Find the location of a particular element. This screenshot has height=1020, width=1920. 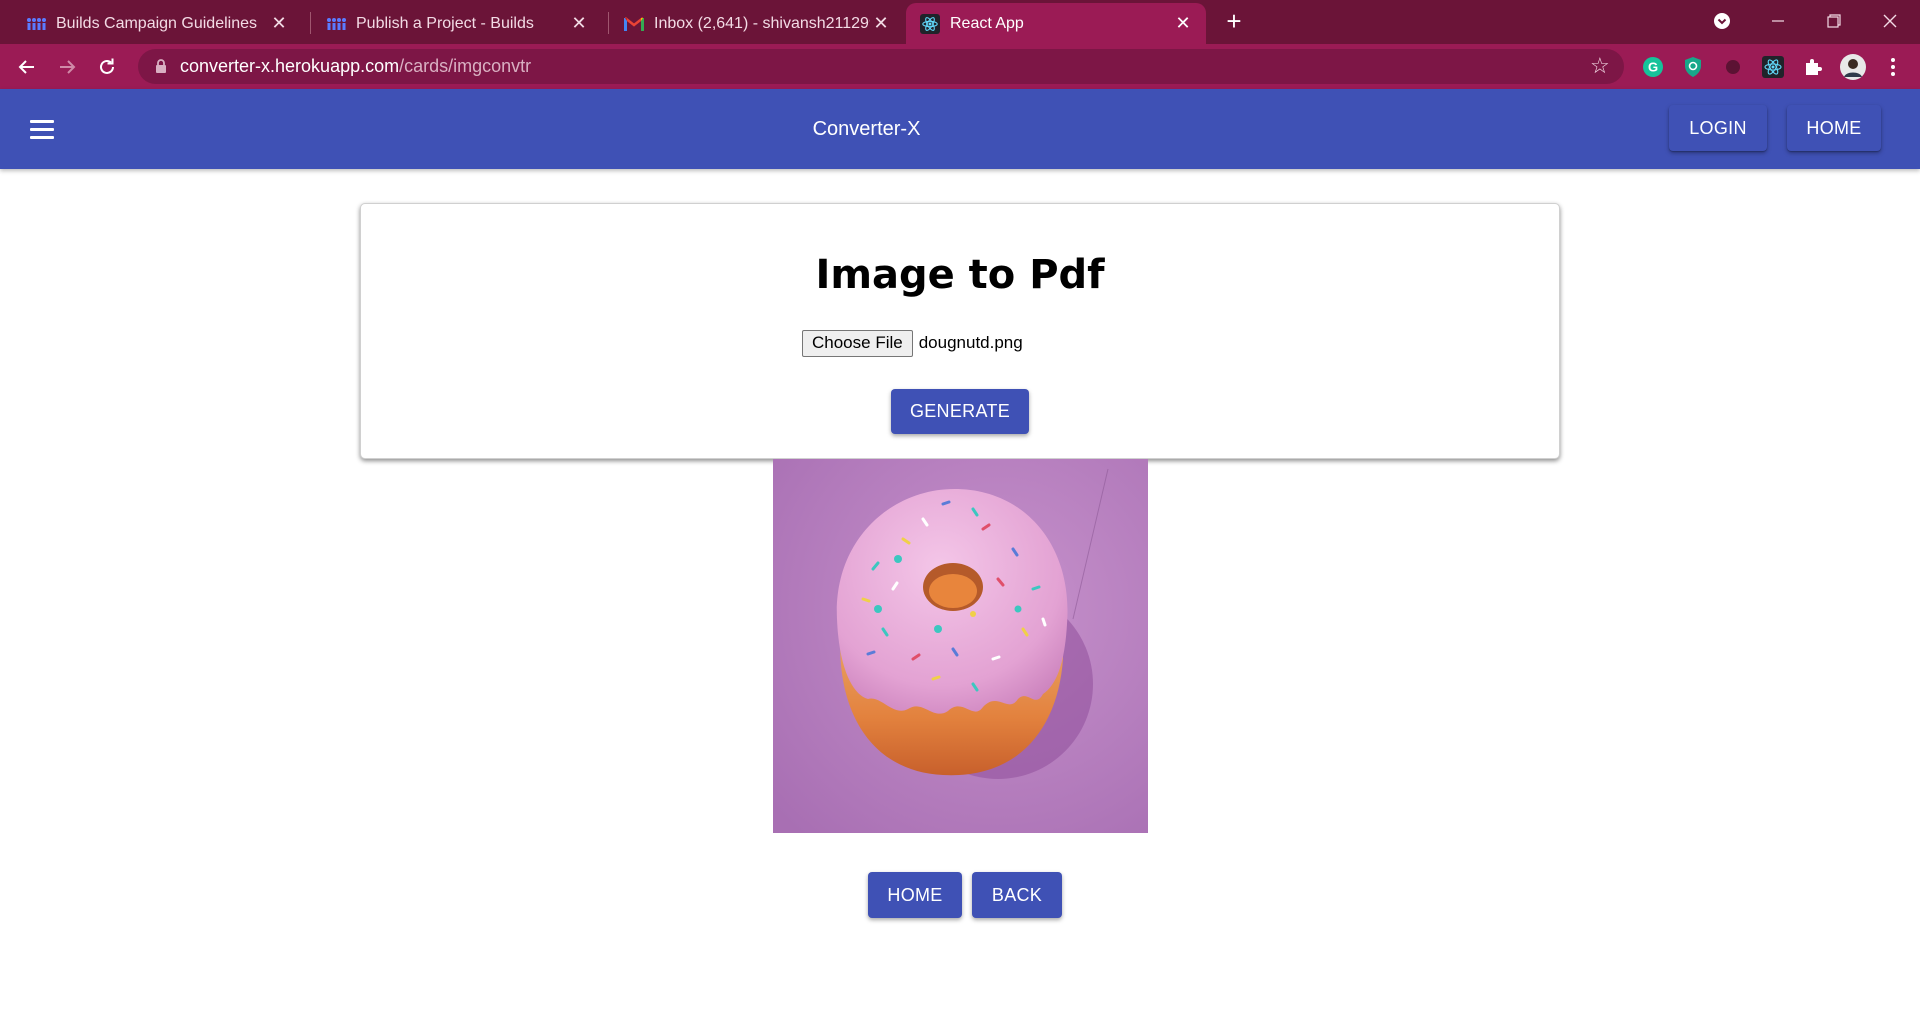

extensions-puzzle-icon is located at coordinates (1813, 67).